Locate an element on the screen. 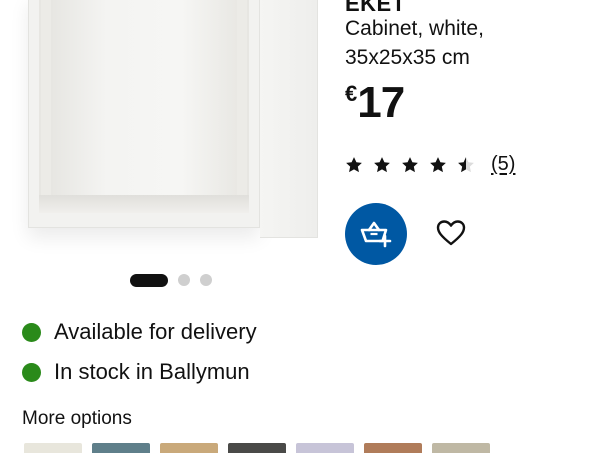 Image resolution: width=600 pixels, height=453 pixels. product-price: € 17 is located at coordinates (375, 102).